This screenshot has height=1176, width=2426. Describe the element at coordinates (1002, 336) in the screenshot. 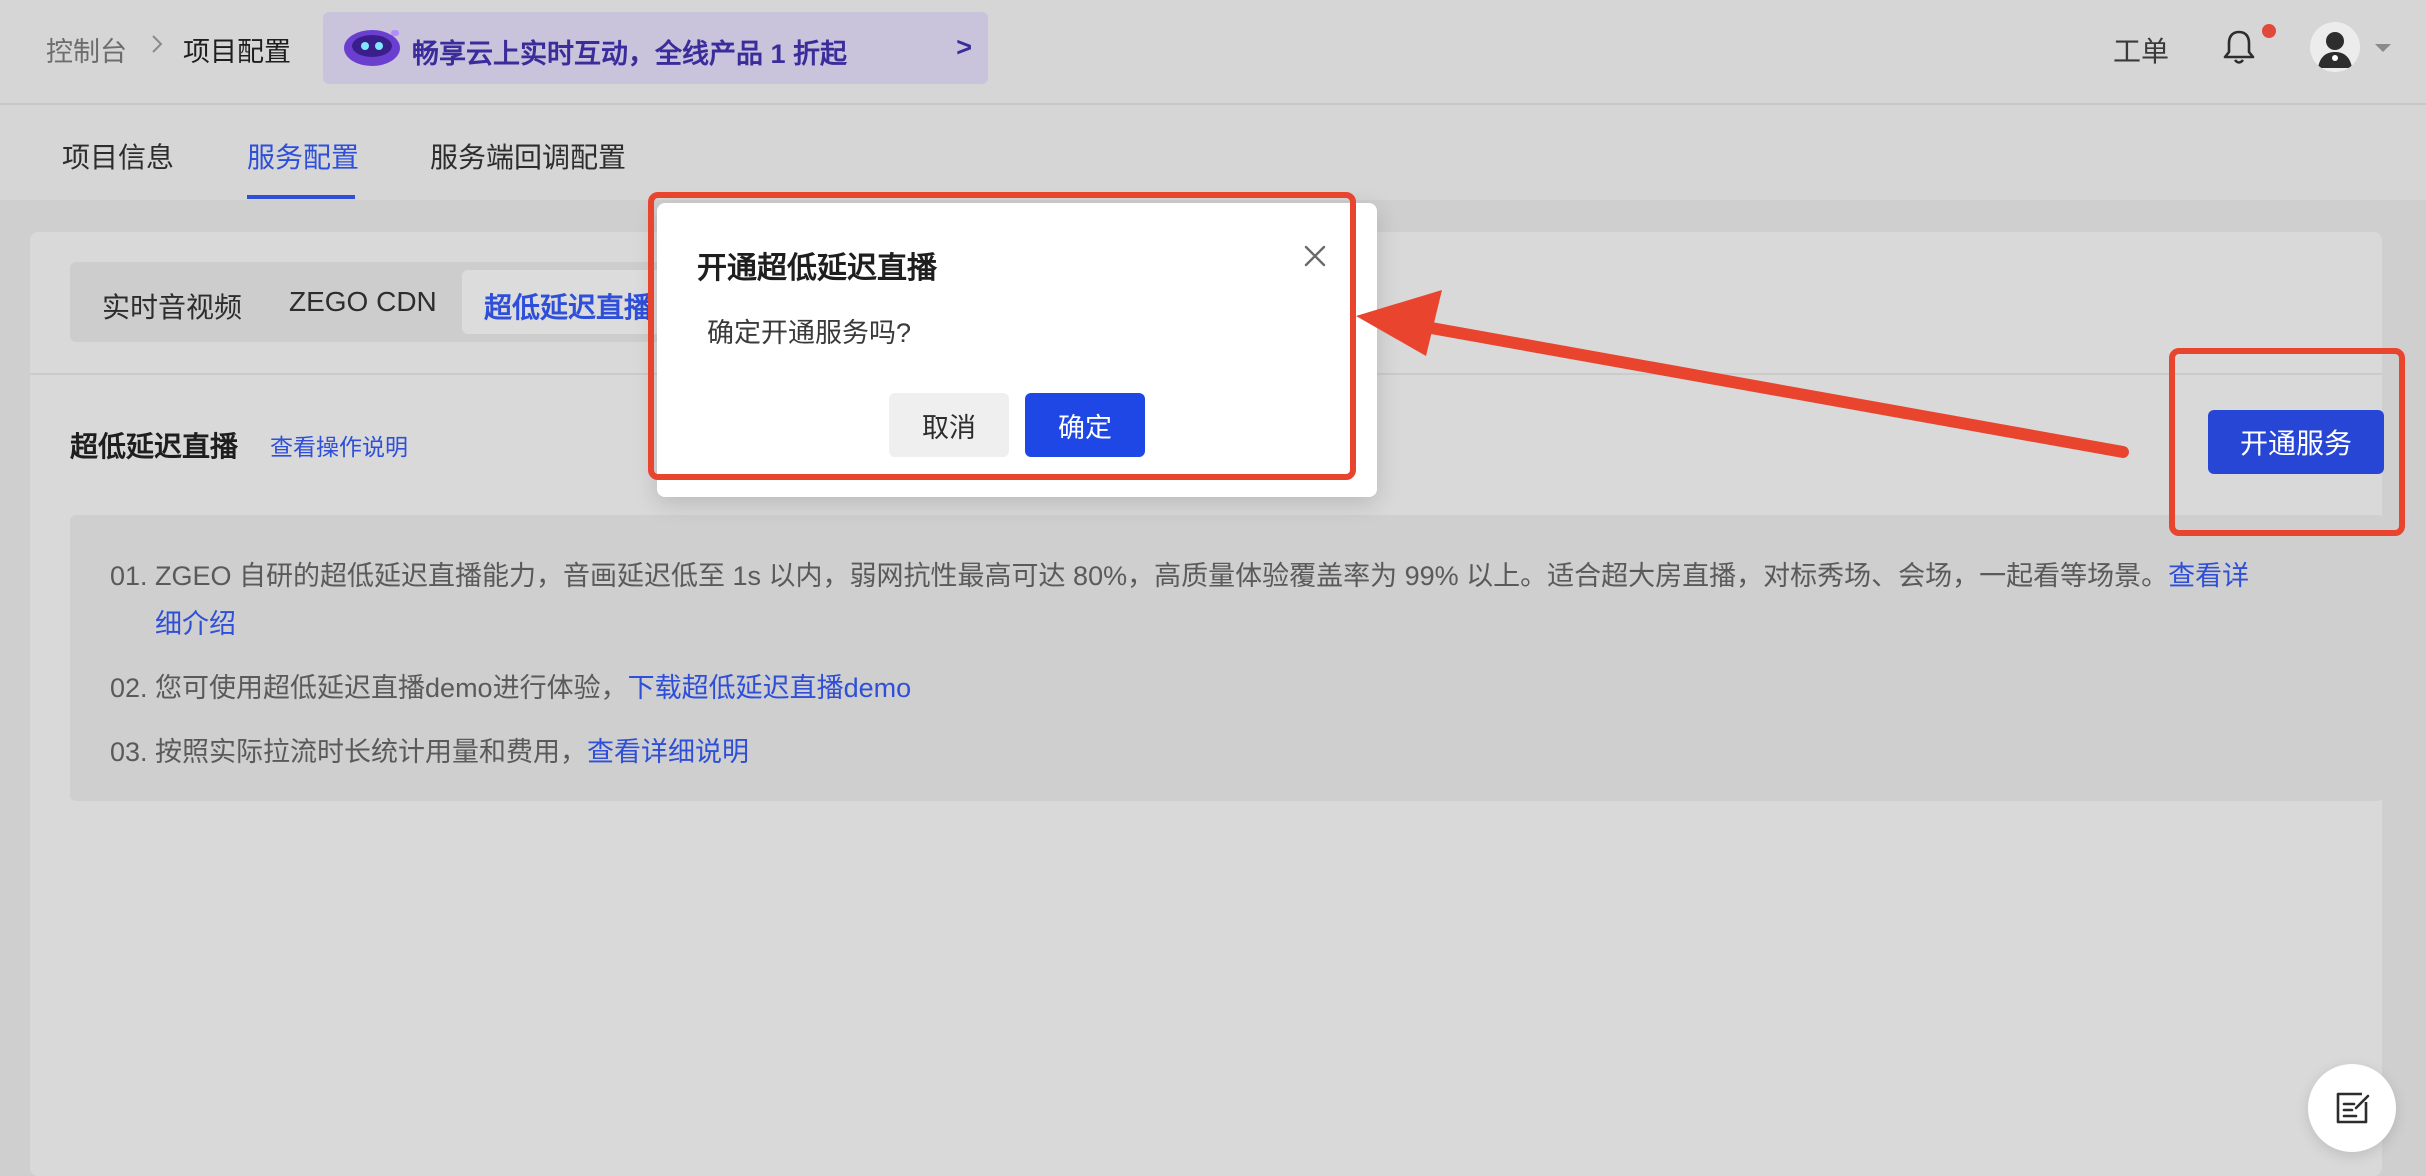

I see `dialog-highlight-box` at that location.